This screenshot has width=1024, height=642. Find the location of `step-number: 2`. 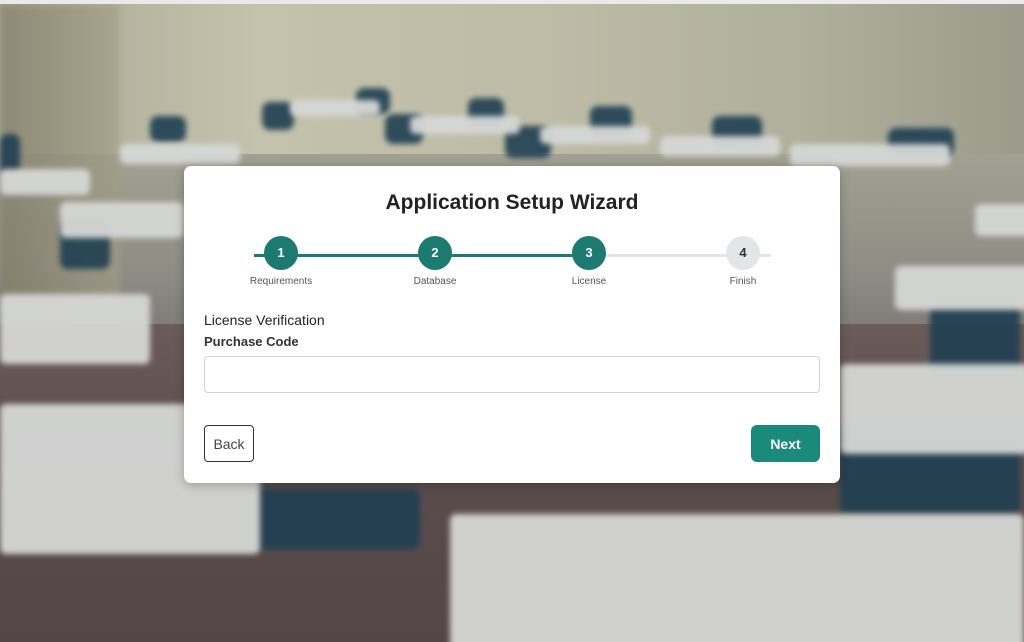

step-number: 2 is located at coordinates (435, 253).